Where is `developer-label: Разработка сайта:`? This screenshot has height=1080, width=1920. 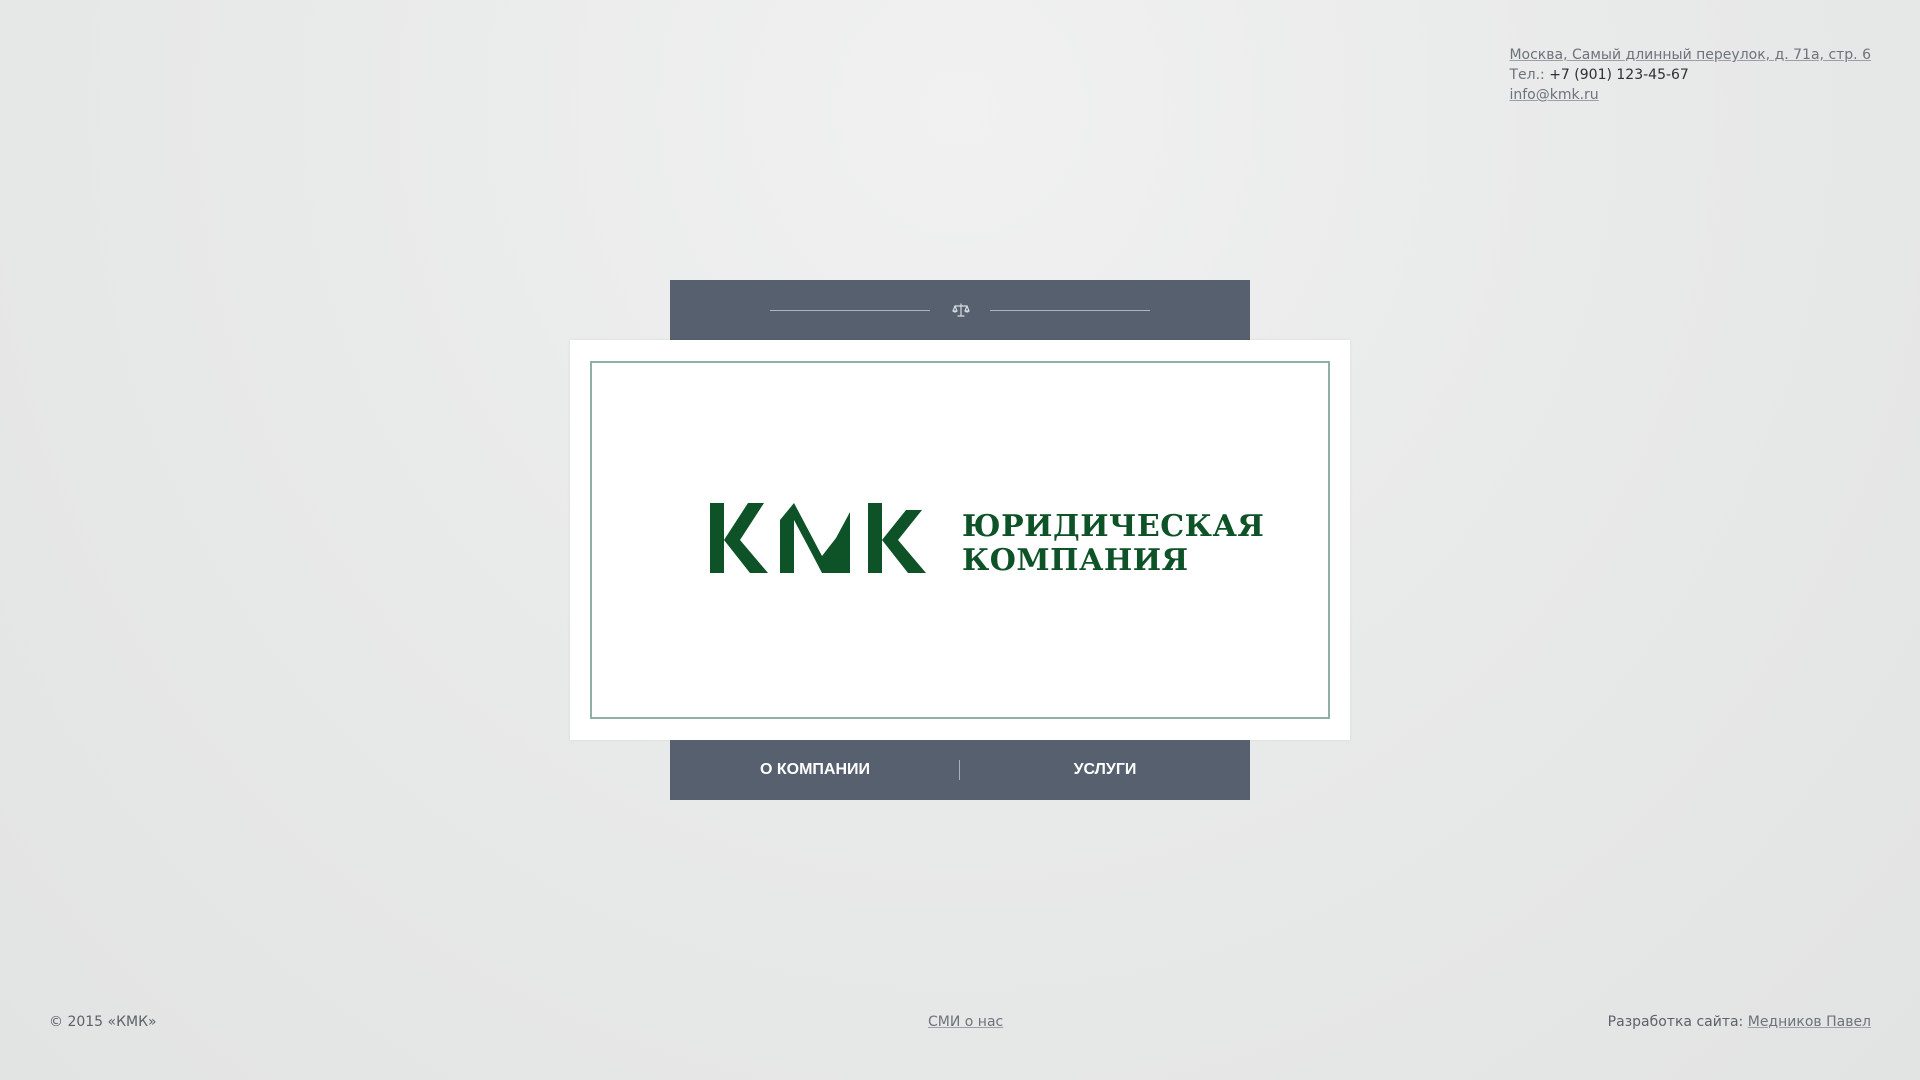 developer-label: Разработка сайта: is located at coordinates (1677, 1022).